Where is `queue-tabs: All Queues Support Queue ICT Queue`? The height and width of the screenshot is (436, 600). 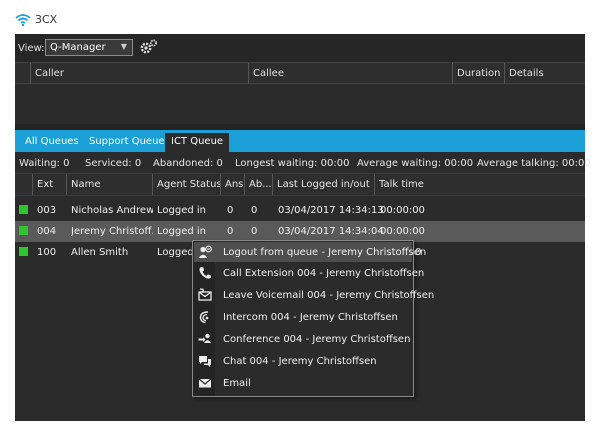
queue-tabs: All Queues Support Queue ICT Queue is located at coordinates (300, 141).